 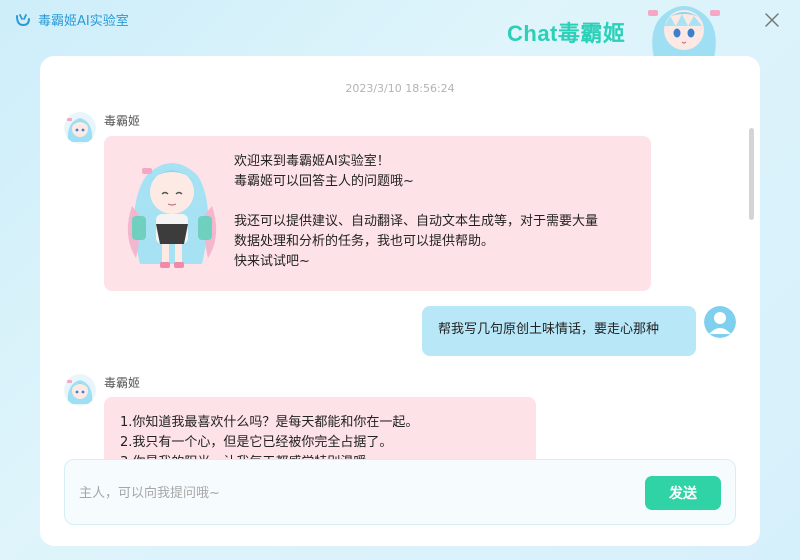 I want to click on user-message: 帮我写几句原创土味情话，要走心那种, so click(x=559, y=331).